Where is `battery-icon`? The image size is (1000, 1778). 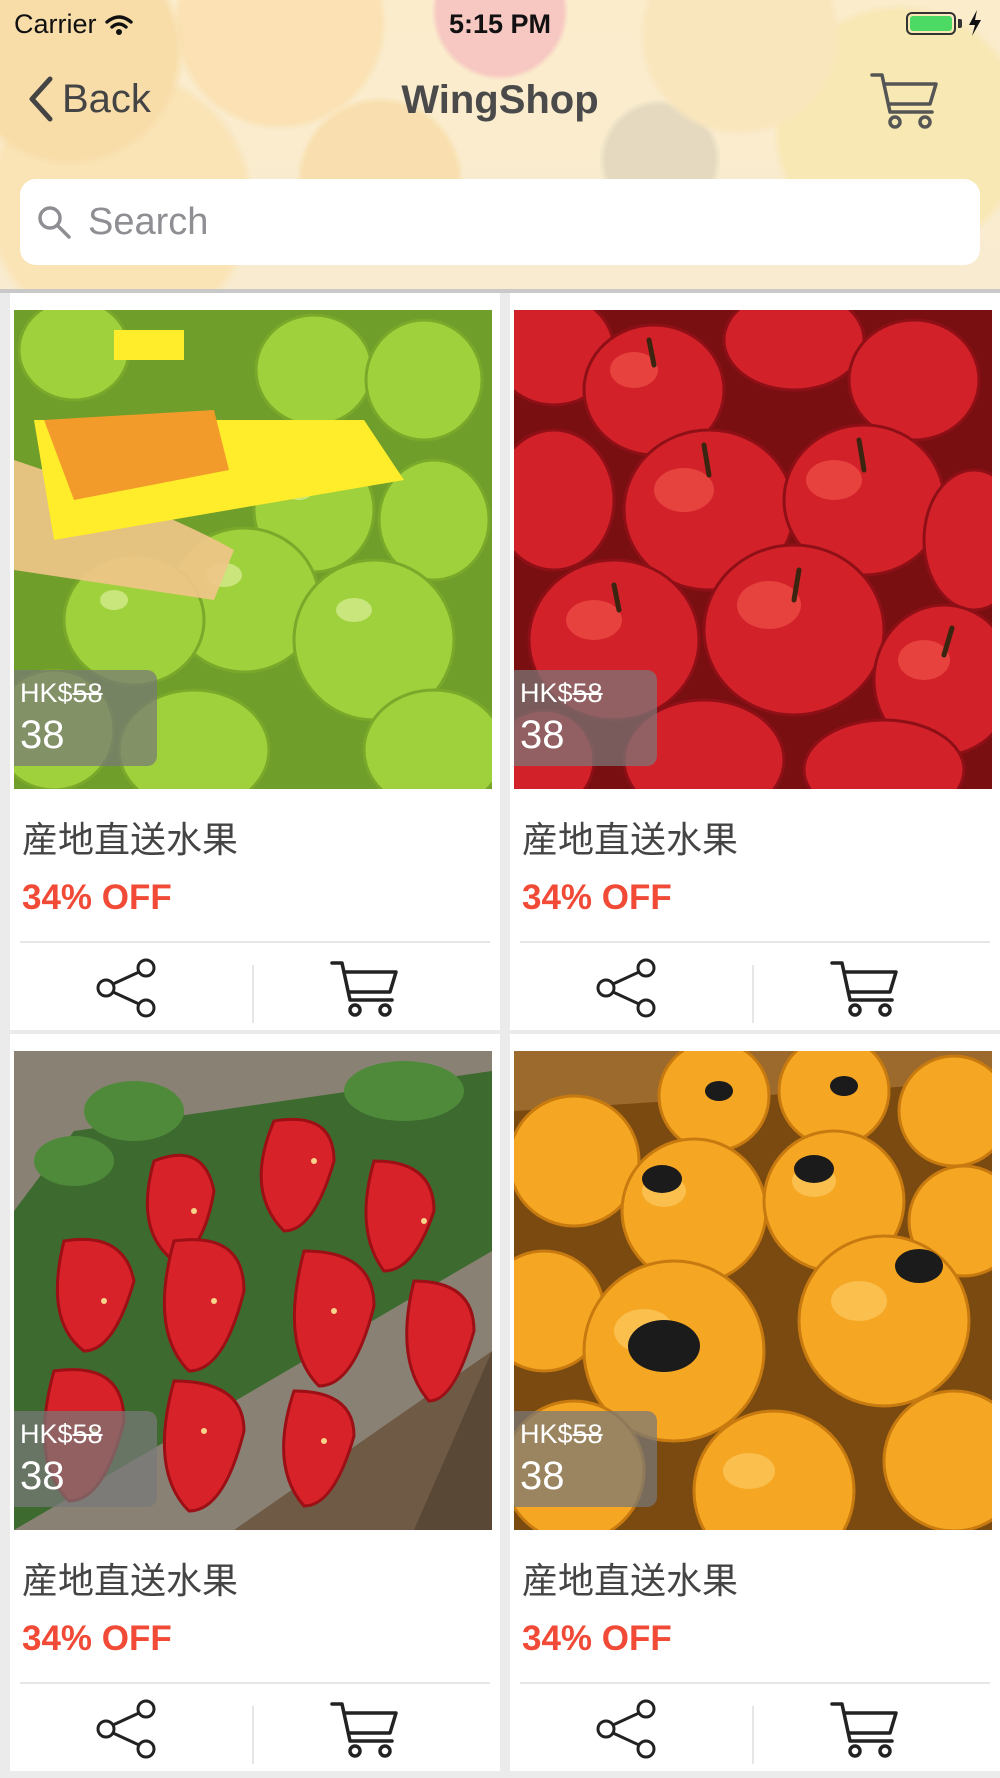 battery-icon is located at coordinates (944, 23).